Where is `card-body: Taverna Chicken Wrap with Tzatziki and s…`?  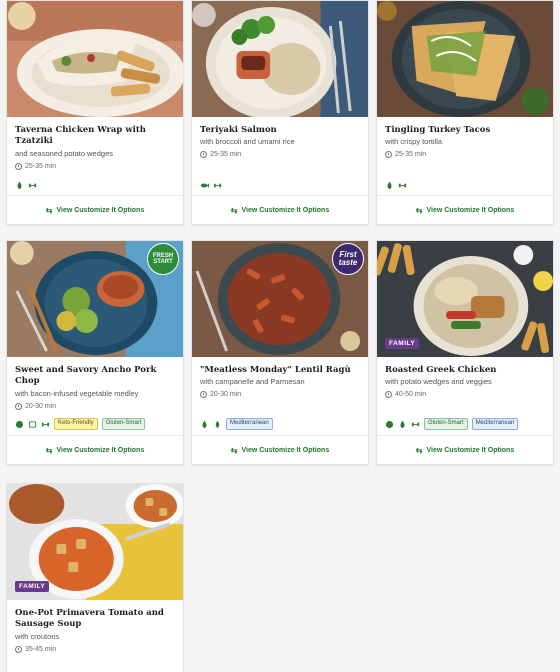
card-body: Taverna Chicken Wrap with Tzatziki and s… is located at coordinates (95, 156).